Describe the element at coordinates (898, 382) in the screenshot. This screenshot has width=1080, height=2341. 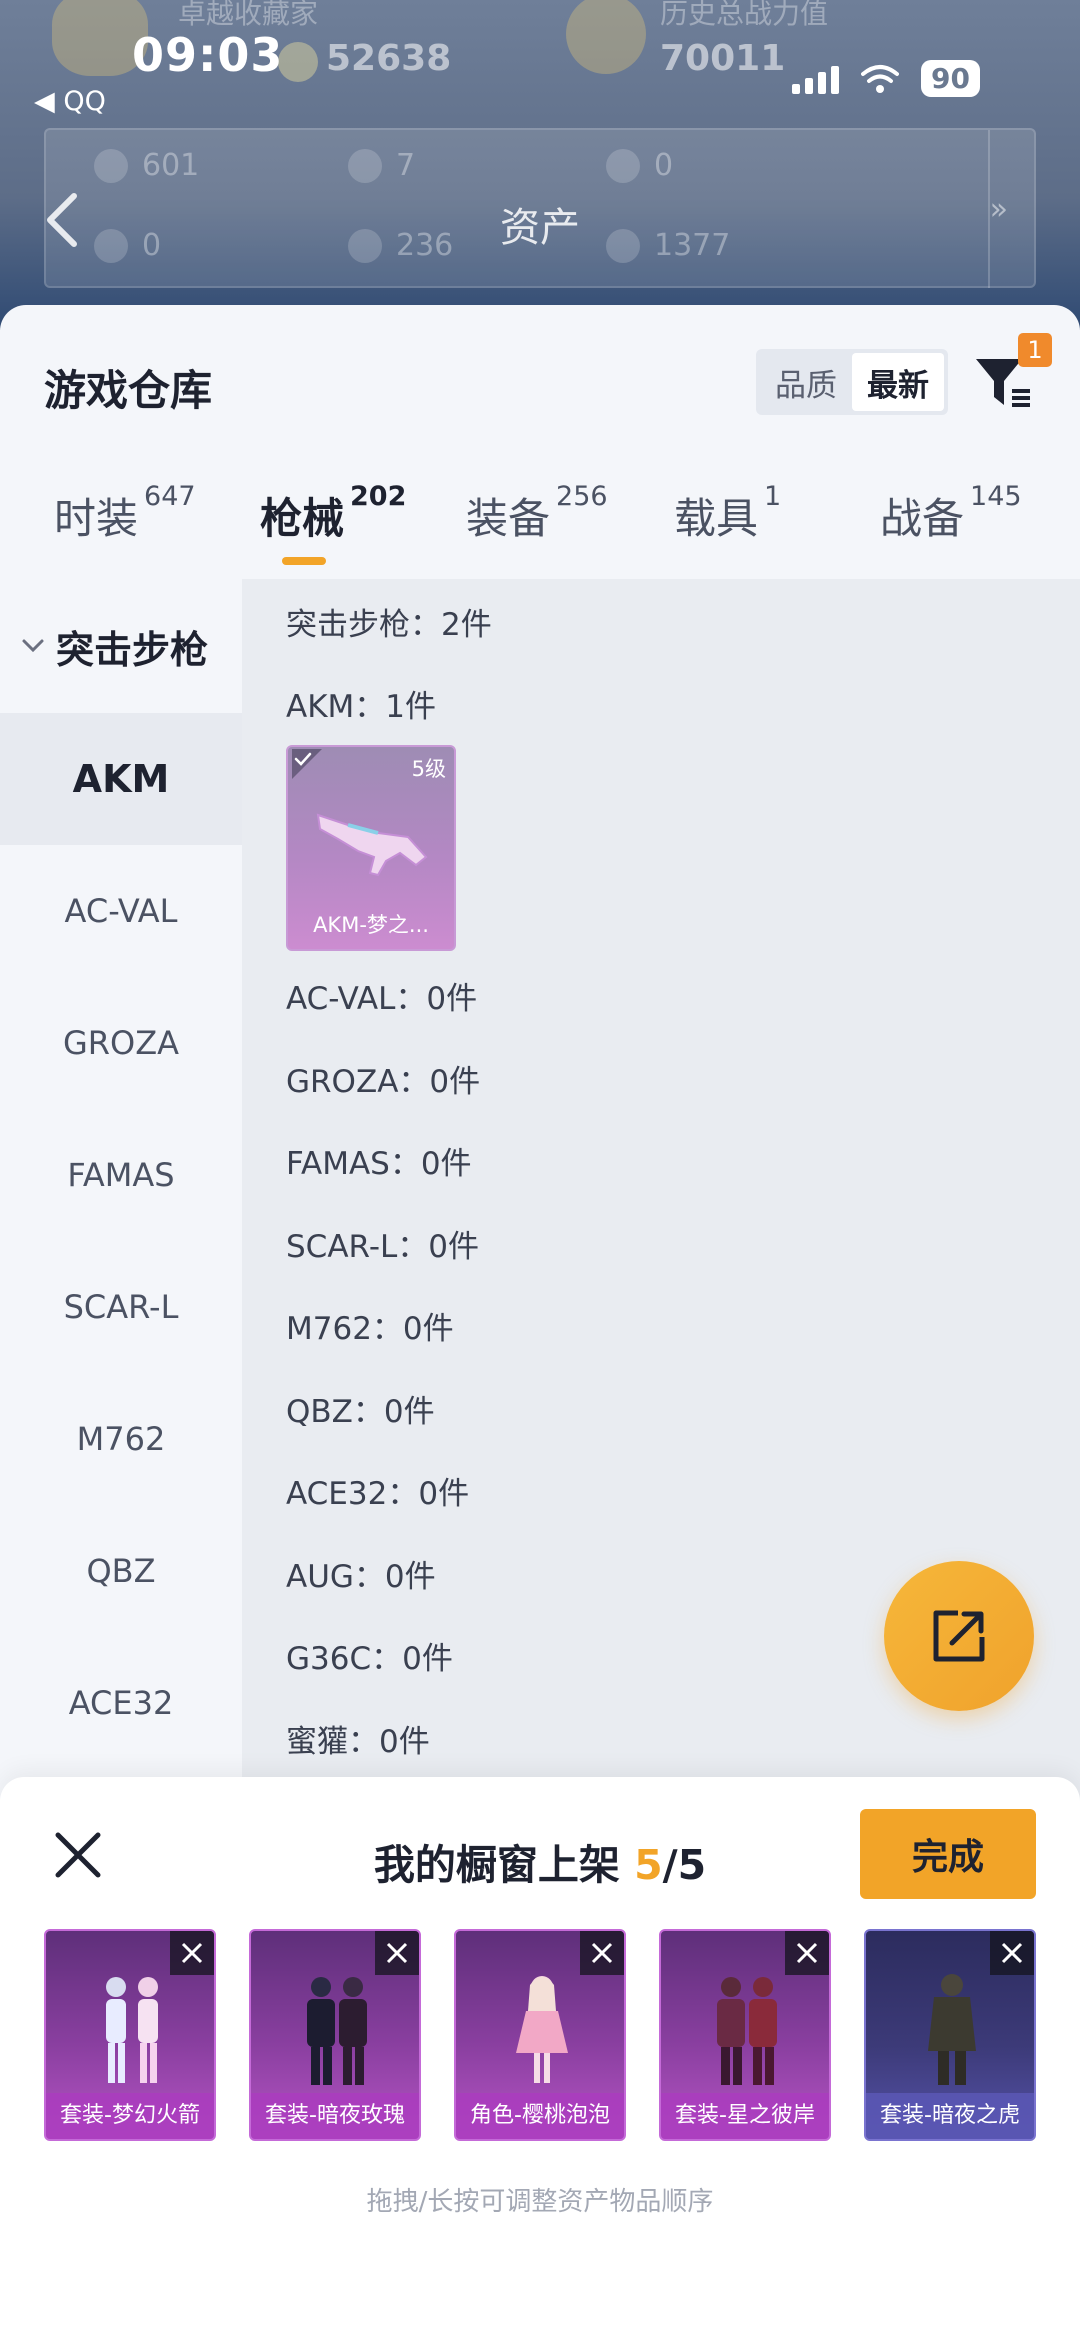
I see `sort-latest: 最新` at that location.